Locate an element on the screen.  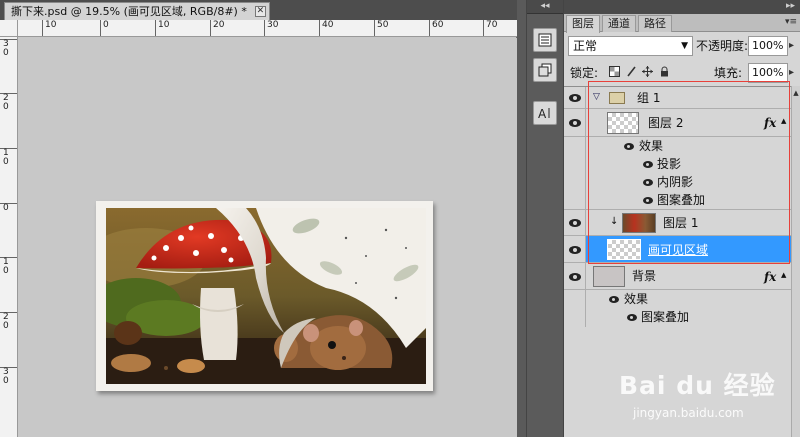
horizontal-ruler: 10 0 10 20 30 40 50 60 70 is located at coordinates (267, 28).